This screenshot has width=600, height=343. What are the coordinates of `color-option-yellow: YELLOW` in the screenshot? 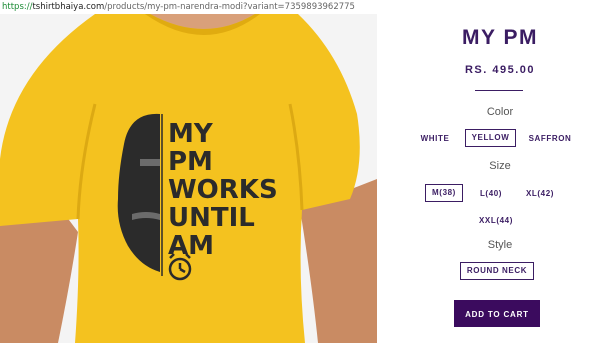 It's located at (490, 138).